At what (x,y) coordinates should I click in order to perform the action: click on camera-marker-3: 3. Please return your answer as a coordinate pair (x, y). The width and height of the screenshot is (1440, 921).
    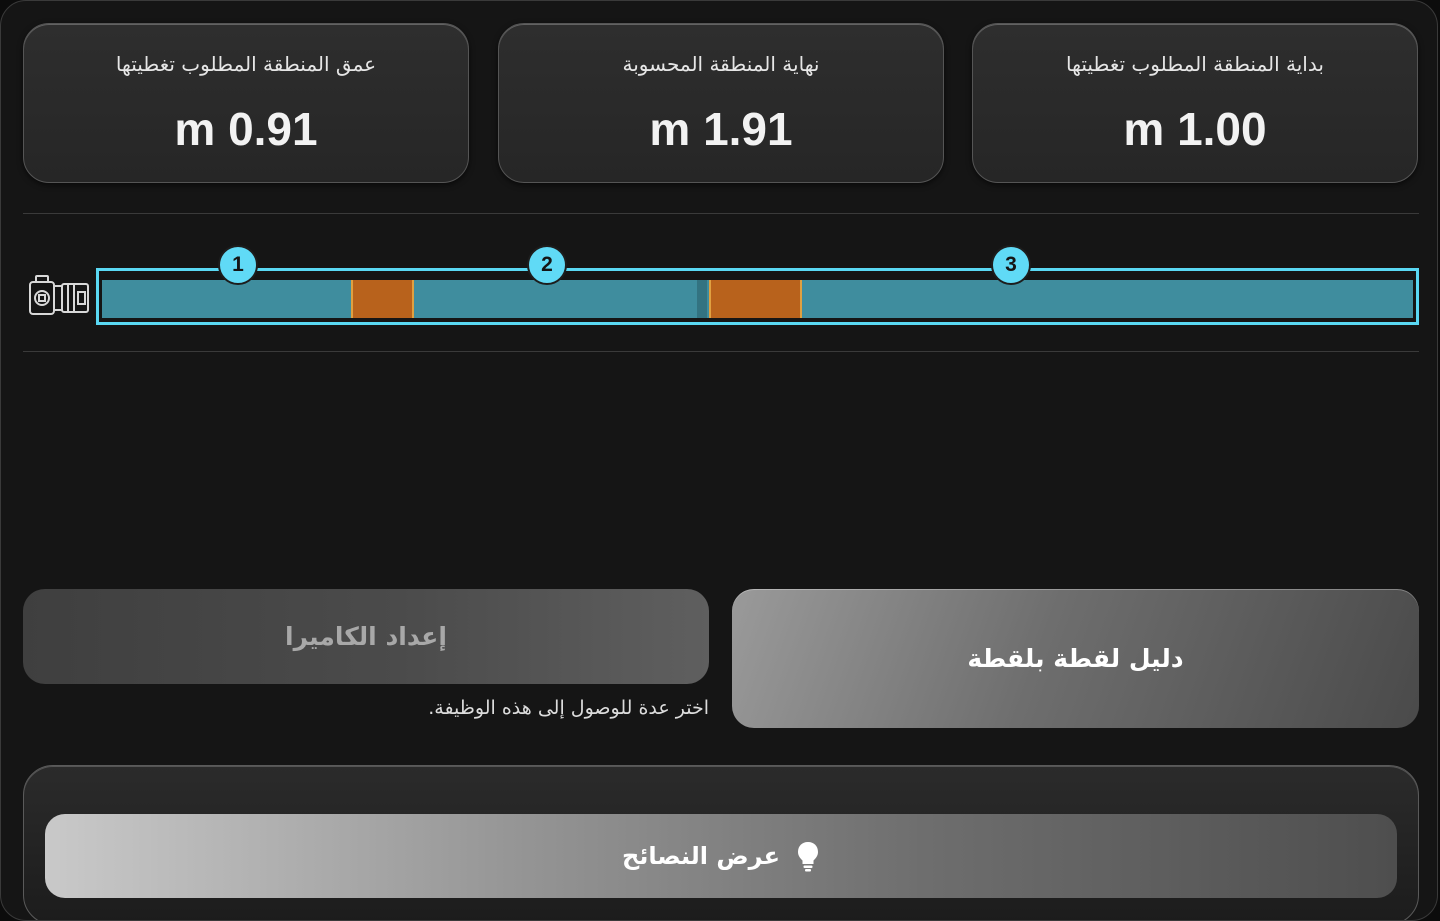
    Looking at the image, I should click on (1011, 265).